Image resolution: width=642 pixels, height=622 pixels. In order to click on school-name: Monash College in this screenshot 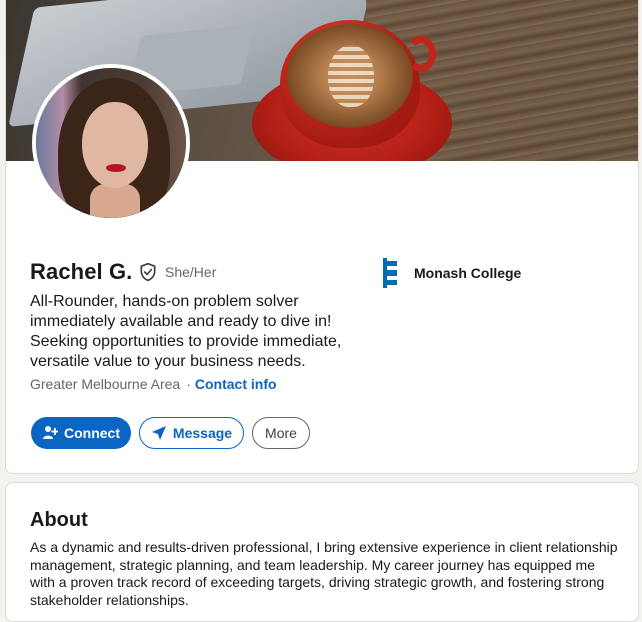, I will do `click(467, 273)`.